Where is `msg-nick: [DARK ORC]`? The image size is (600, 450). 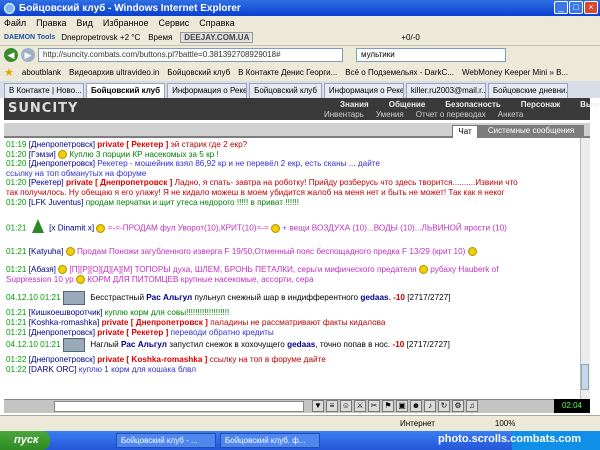
msg-nick: [DARK ORC] is located at coordinates (53, 369).